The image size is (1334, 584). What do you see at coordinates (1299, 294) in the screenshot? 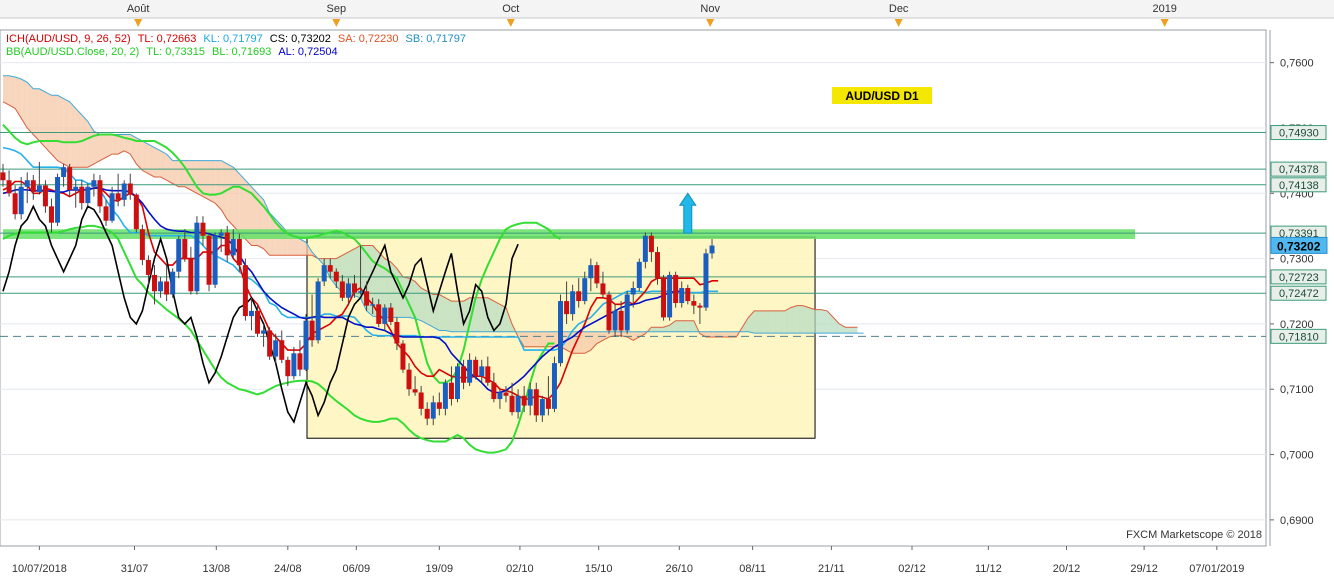
I see `level-price-label: 0,72472` at bounding box center [1299, 294].